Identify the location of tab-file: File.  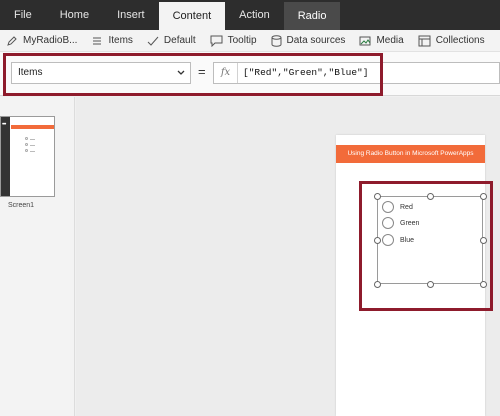
(23, 15).